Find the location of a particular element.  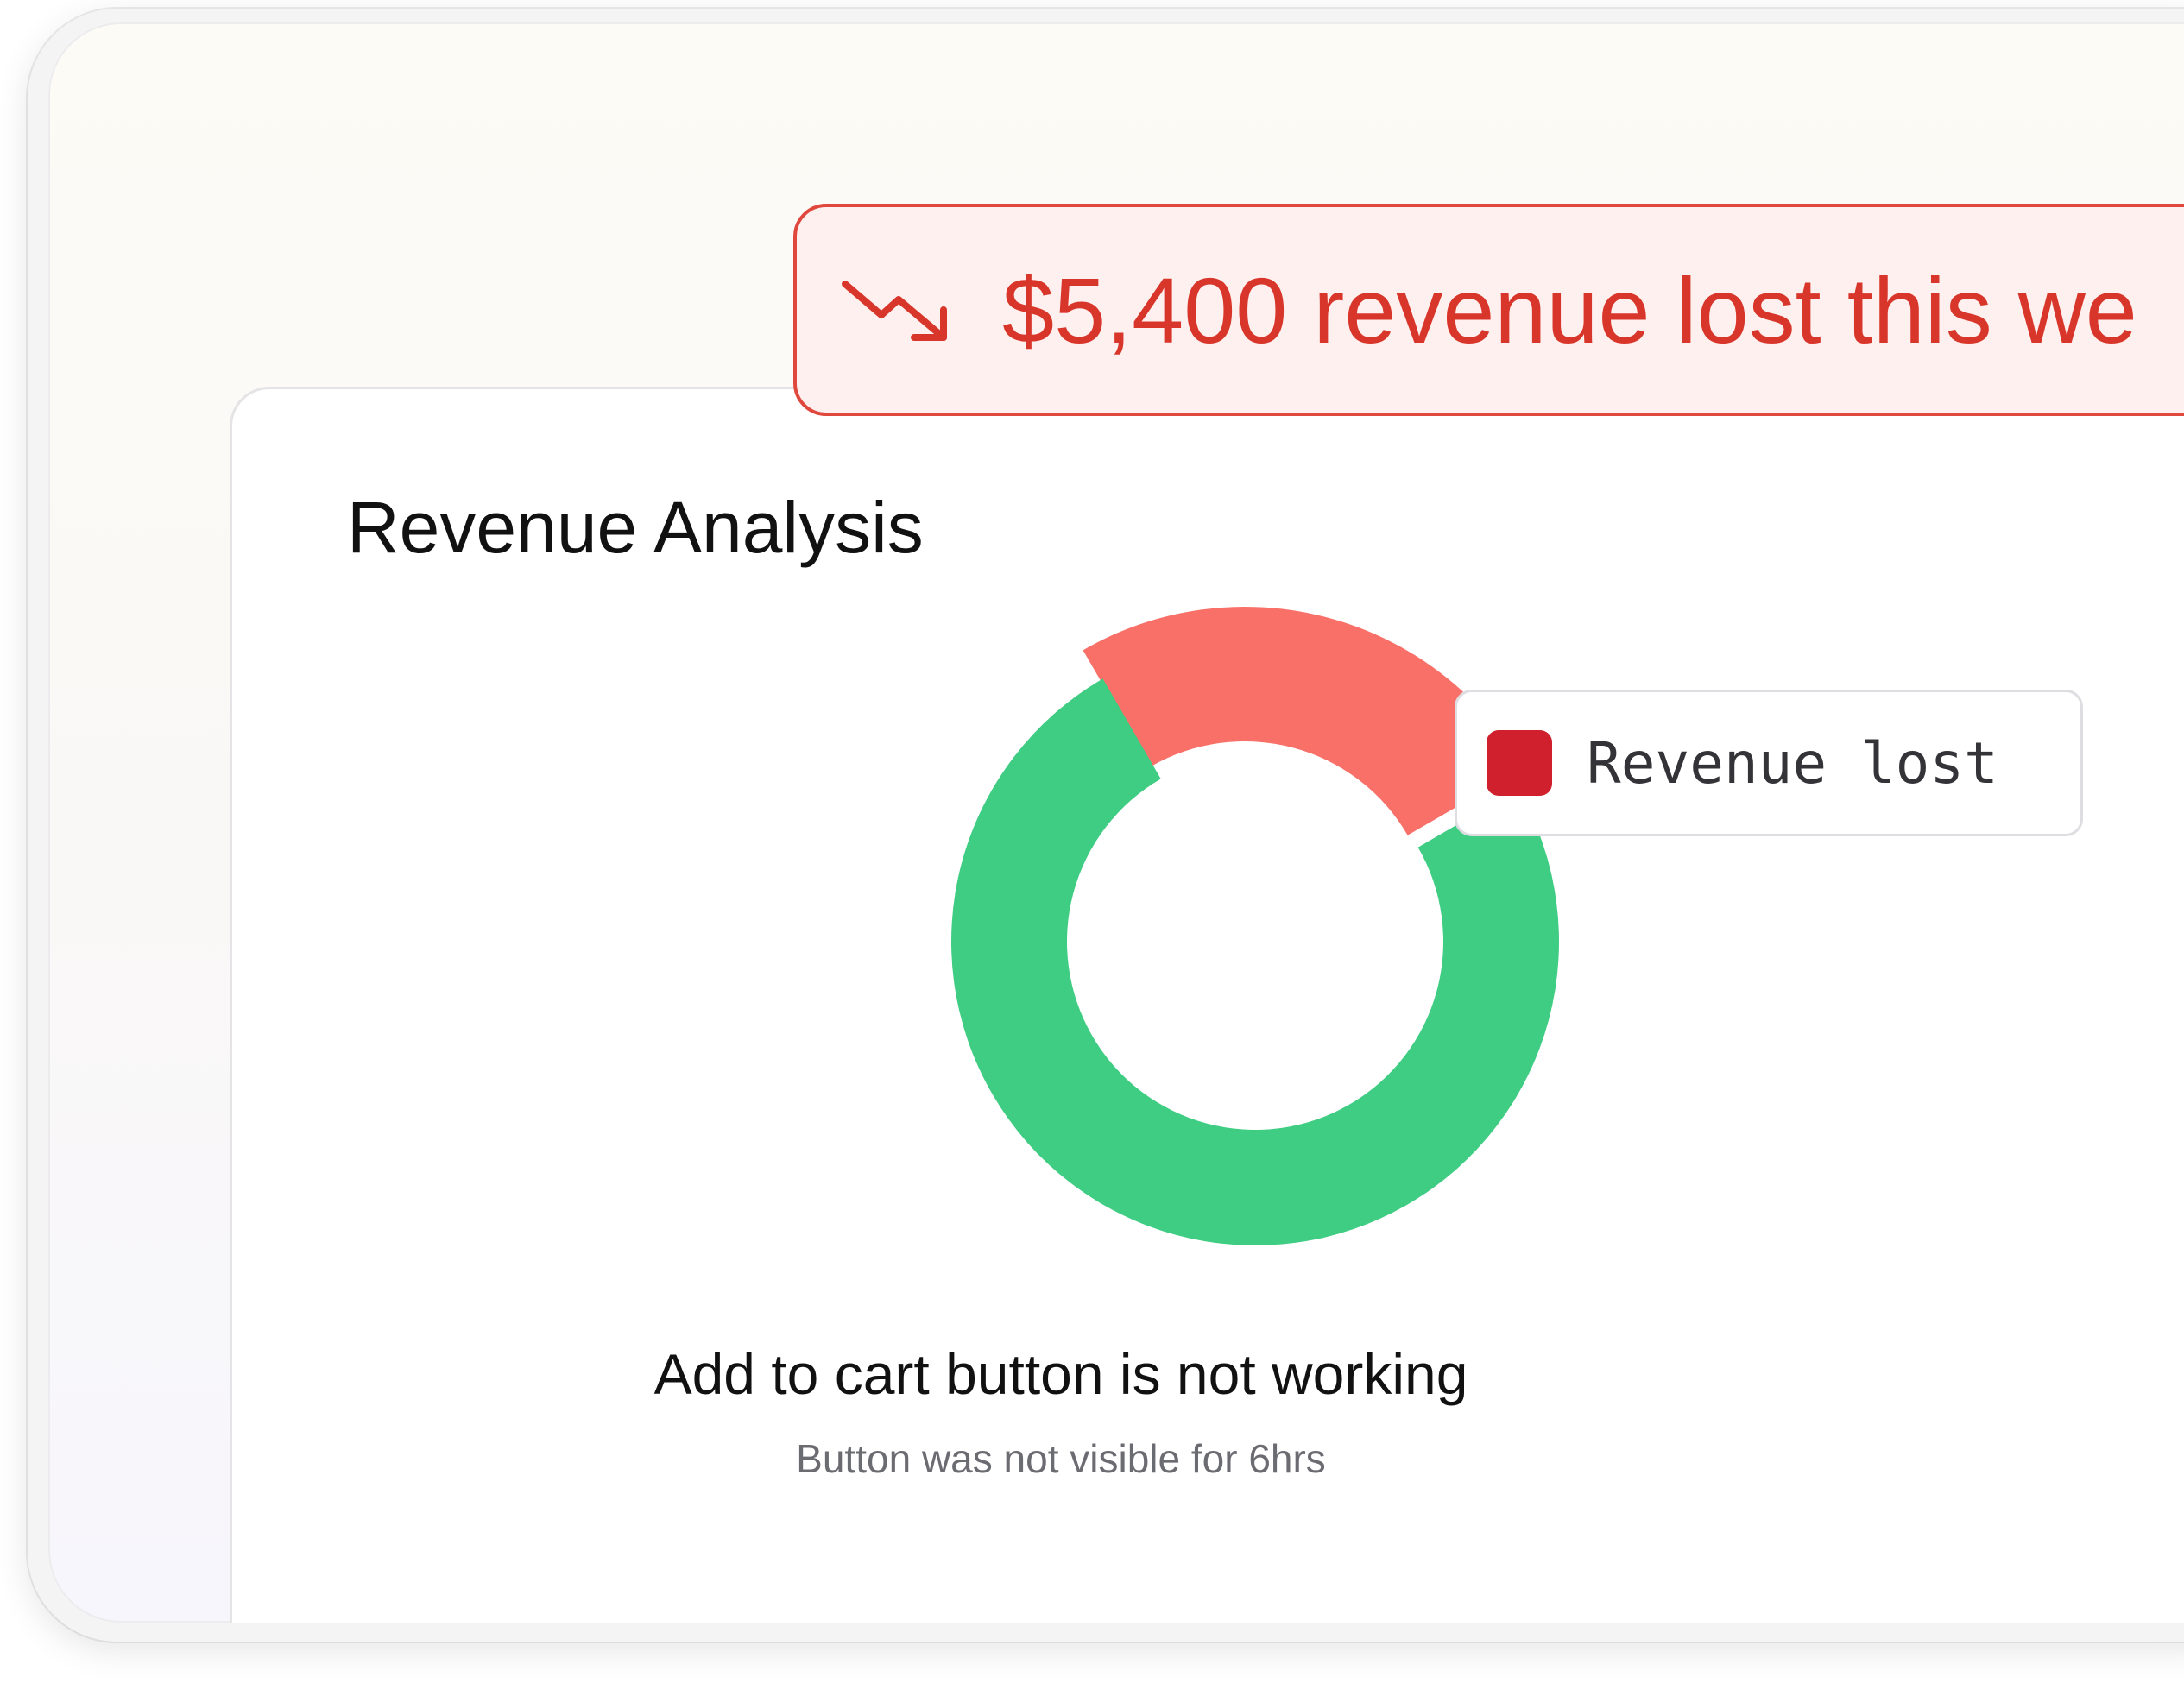

revenue-lost-alert: $5,400 revenue lost this we is located at coordinates (1489, 310).